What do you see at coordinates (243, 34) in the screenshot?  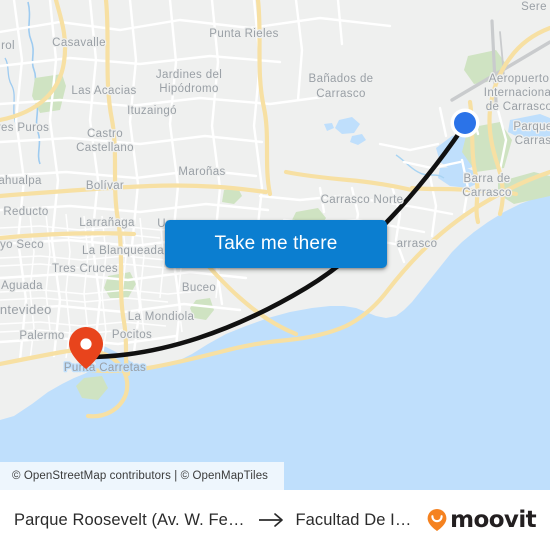 I see `map-label: Punta Rieles` at bounding box center [243, 34].